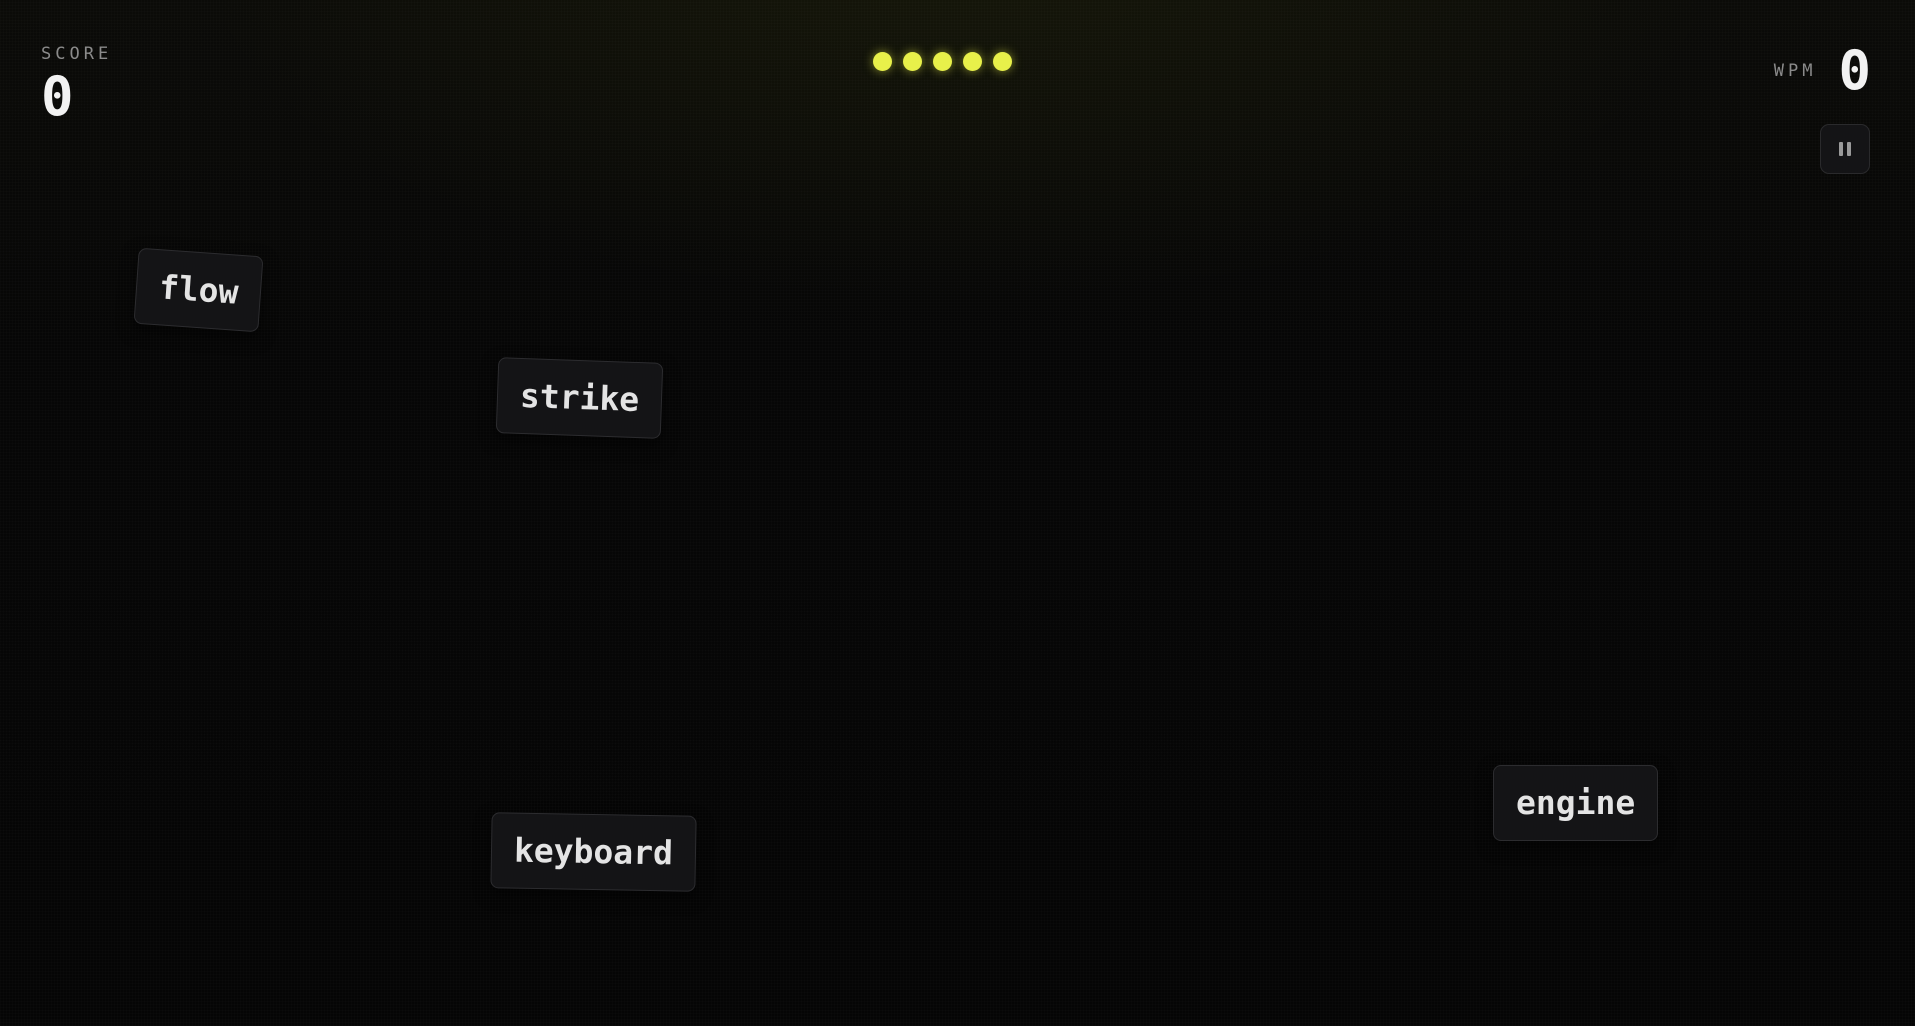 The height and width of the screenshot is (1026, 1915). What do you see at coordinates (1576, 803) in the screenshot?
I see `falling-word: engine` at bounding box center [1576, 803].